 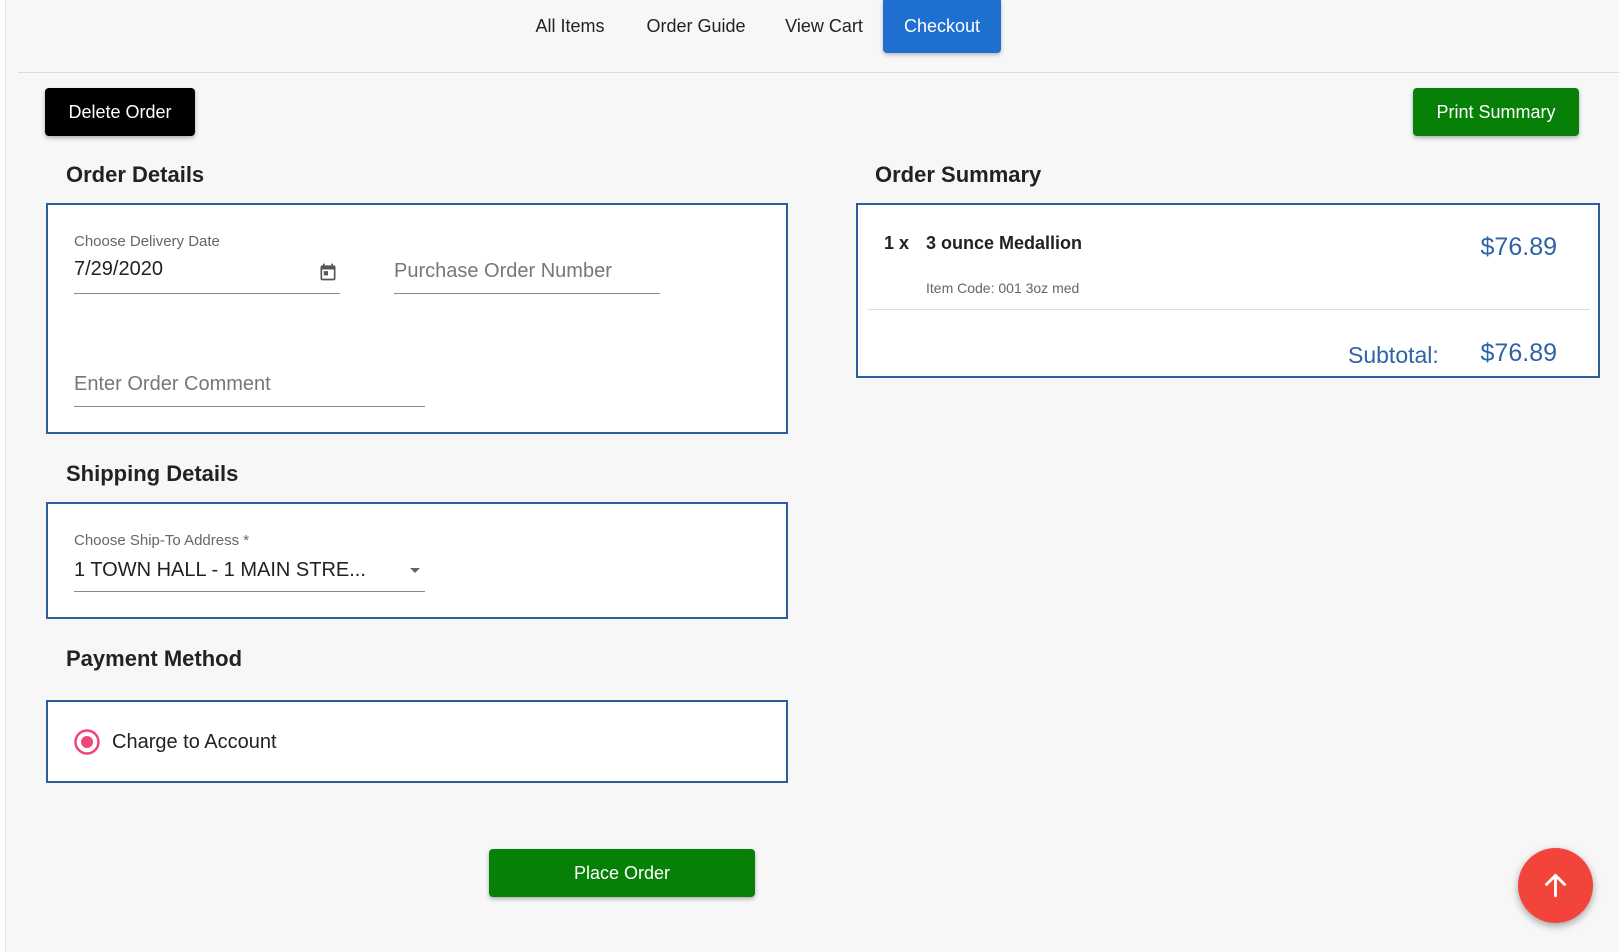 I want to click on item-quantity: 1 x, so click(x=897, y=243).